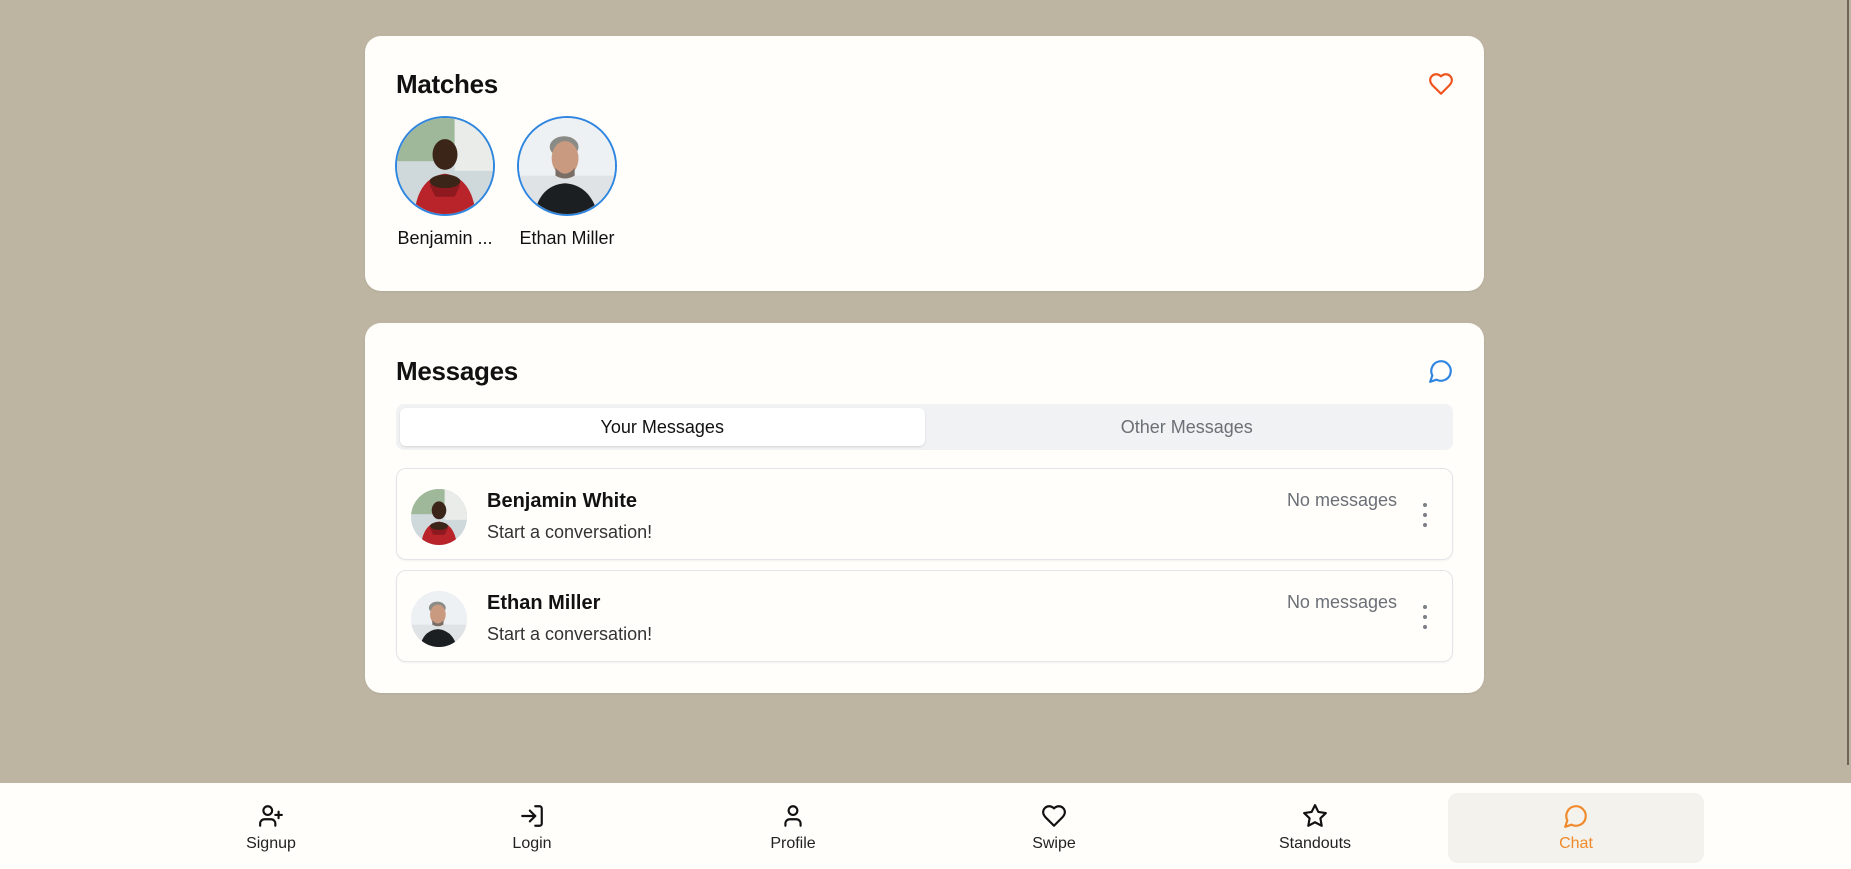 The height and width of the screenshot is (869, 1851). Describe the element at coordinates (1315, 815) in the screenshot. I see `star-icon` at that location.